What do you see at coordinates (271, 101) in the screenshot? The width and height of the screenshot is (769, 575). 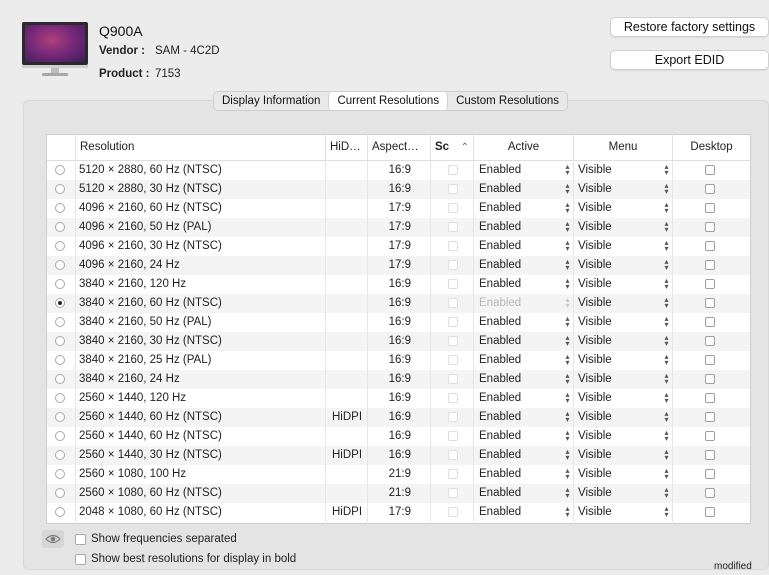 I see `tab-display-information: Display Information` at bounding box center [271, 101].